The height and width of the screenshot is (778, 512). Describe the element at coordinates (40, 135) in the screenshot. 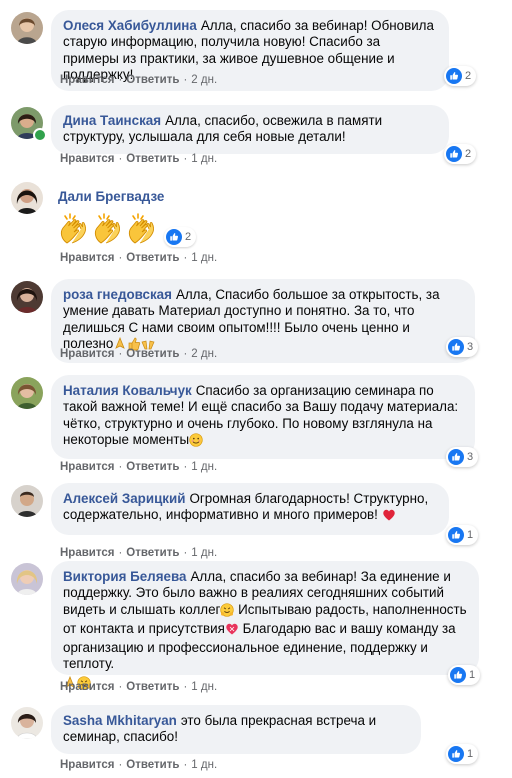

I see `online-status-indicator` at that location.